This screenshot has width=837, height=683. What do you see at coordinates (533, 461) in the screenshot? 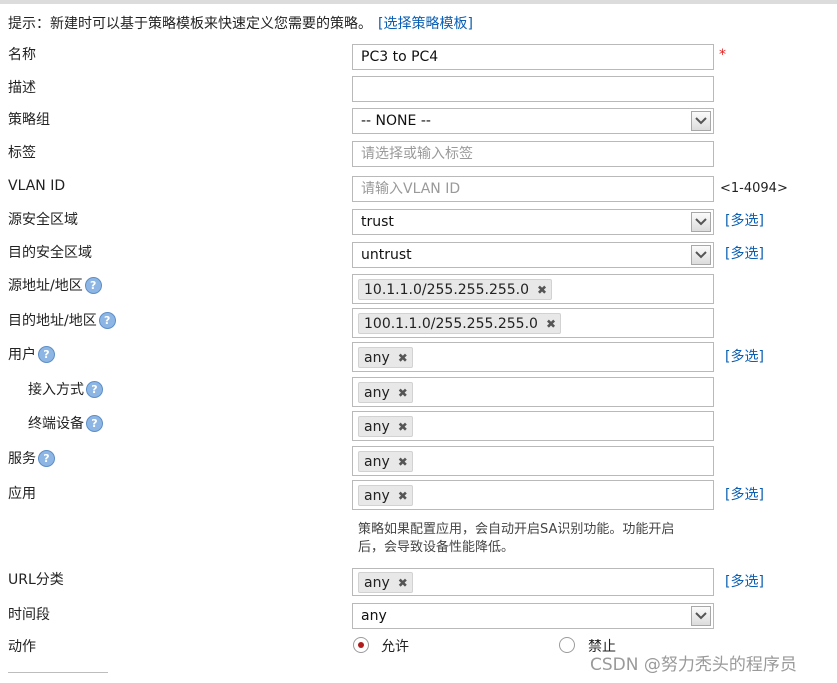
I see `service-field: any ✖` at bounding box center [533, 461].